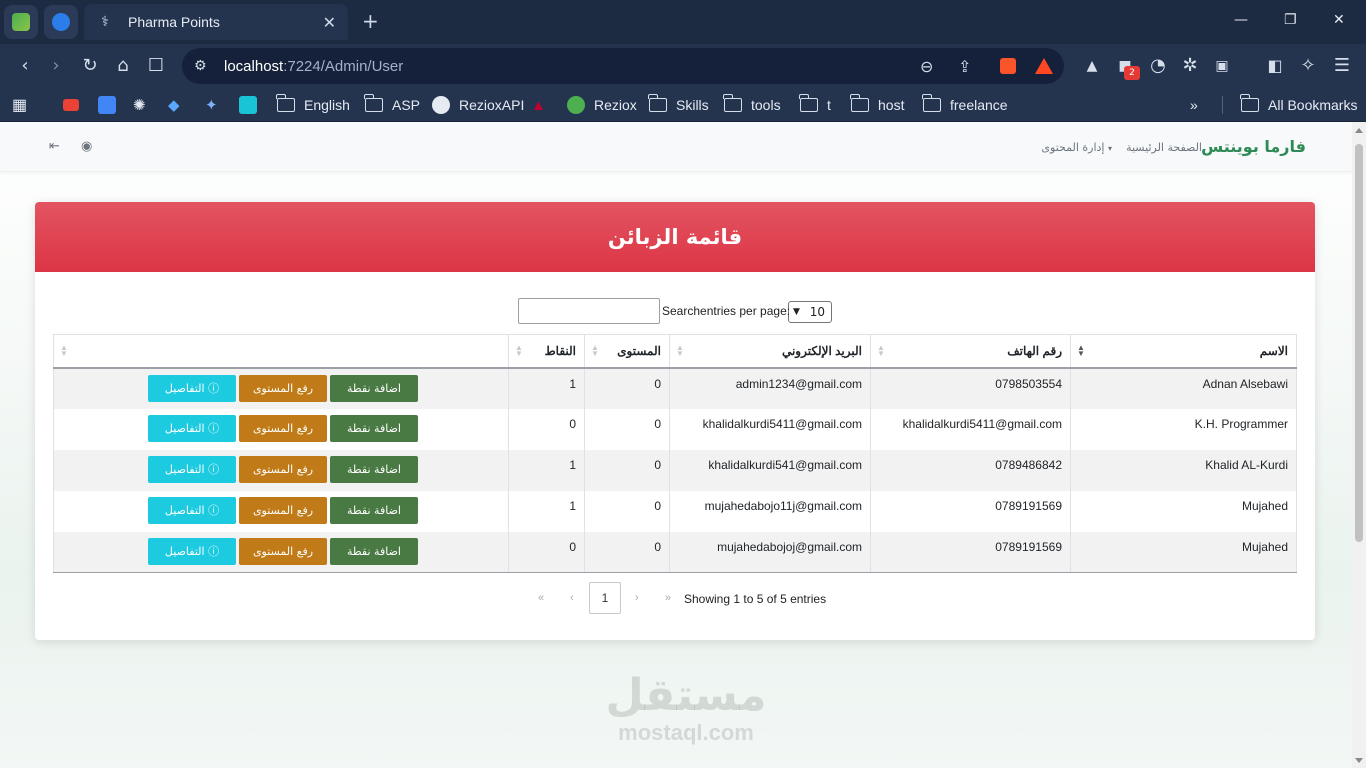  Describe the element at coordinates (546, 351) in the screenshot. I see `column-header-points: النقاط ▲ ▼` at that location.